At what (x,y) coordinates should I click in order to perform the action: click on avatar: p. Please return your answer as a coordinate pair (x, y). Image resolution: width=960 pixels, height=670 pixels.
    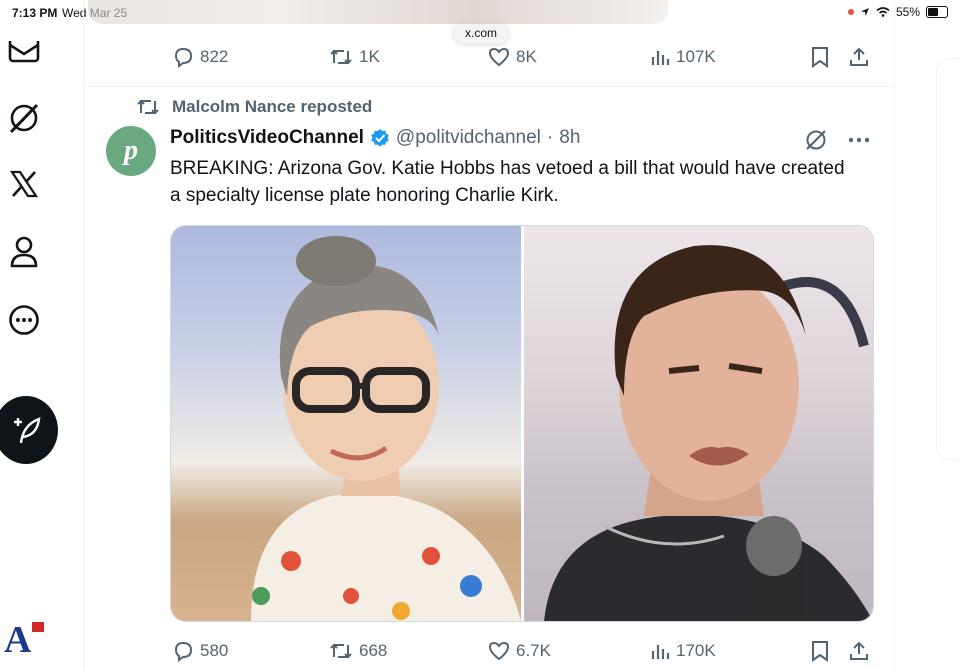
    Looking at the image, I should click on (131, 151).